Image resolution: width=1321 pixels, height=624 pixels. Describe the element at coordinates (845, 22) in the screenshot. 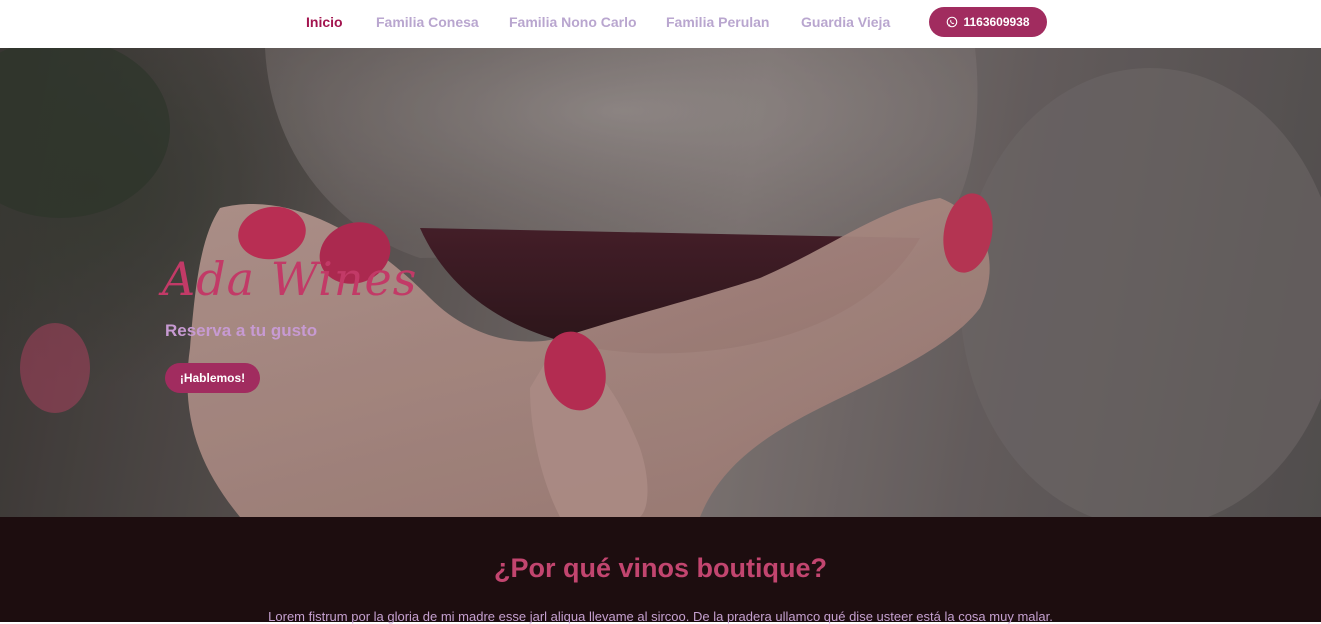

I see `nav-link-guardia-vieja: Guardia Vieja` at that location.